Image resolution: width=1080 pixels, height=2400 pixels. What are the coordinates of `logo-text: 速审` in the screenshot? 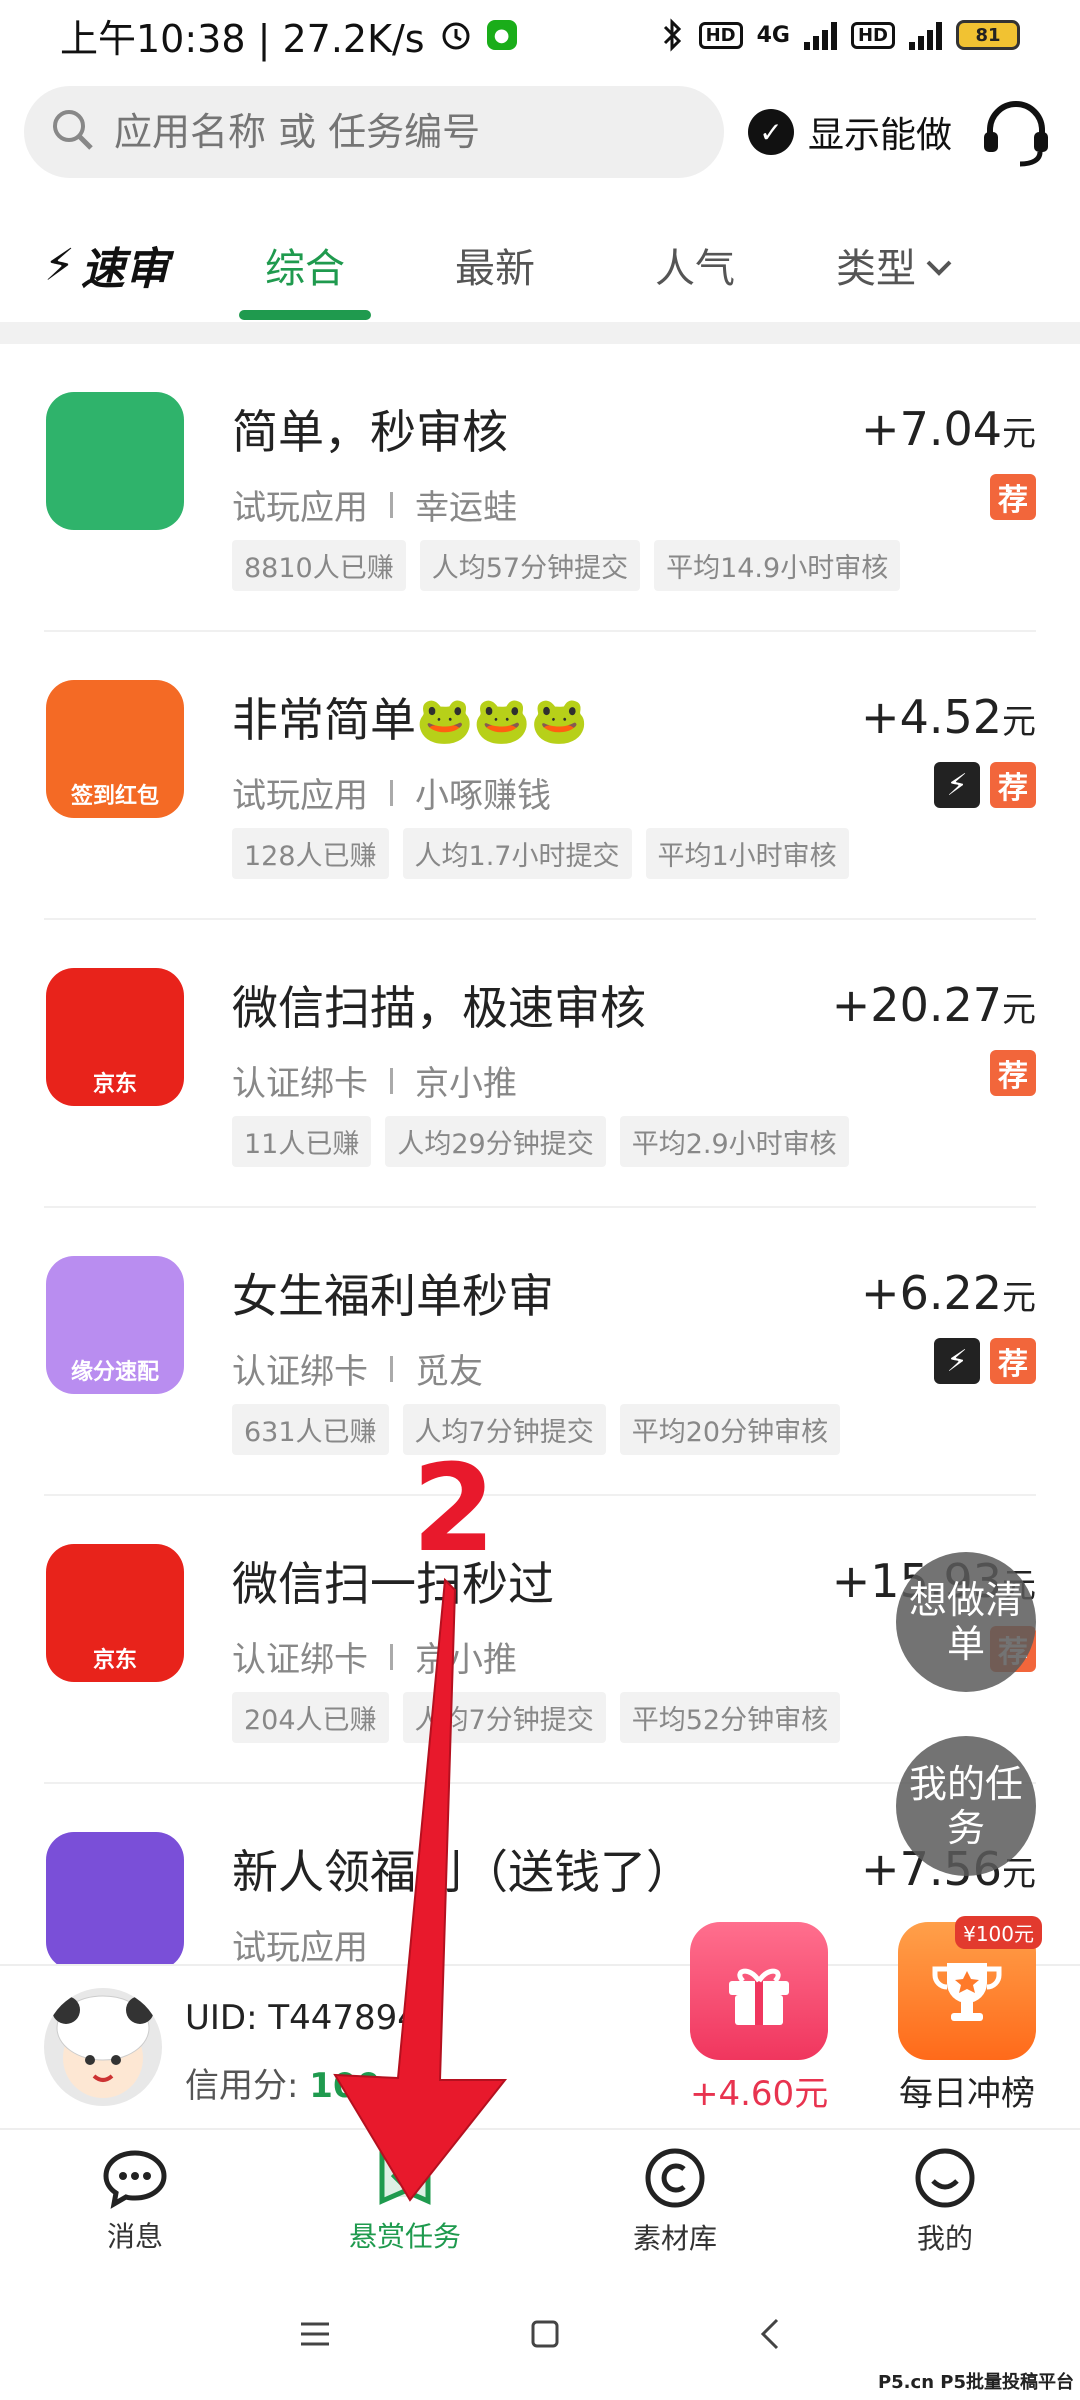 It's located at (124, 269).